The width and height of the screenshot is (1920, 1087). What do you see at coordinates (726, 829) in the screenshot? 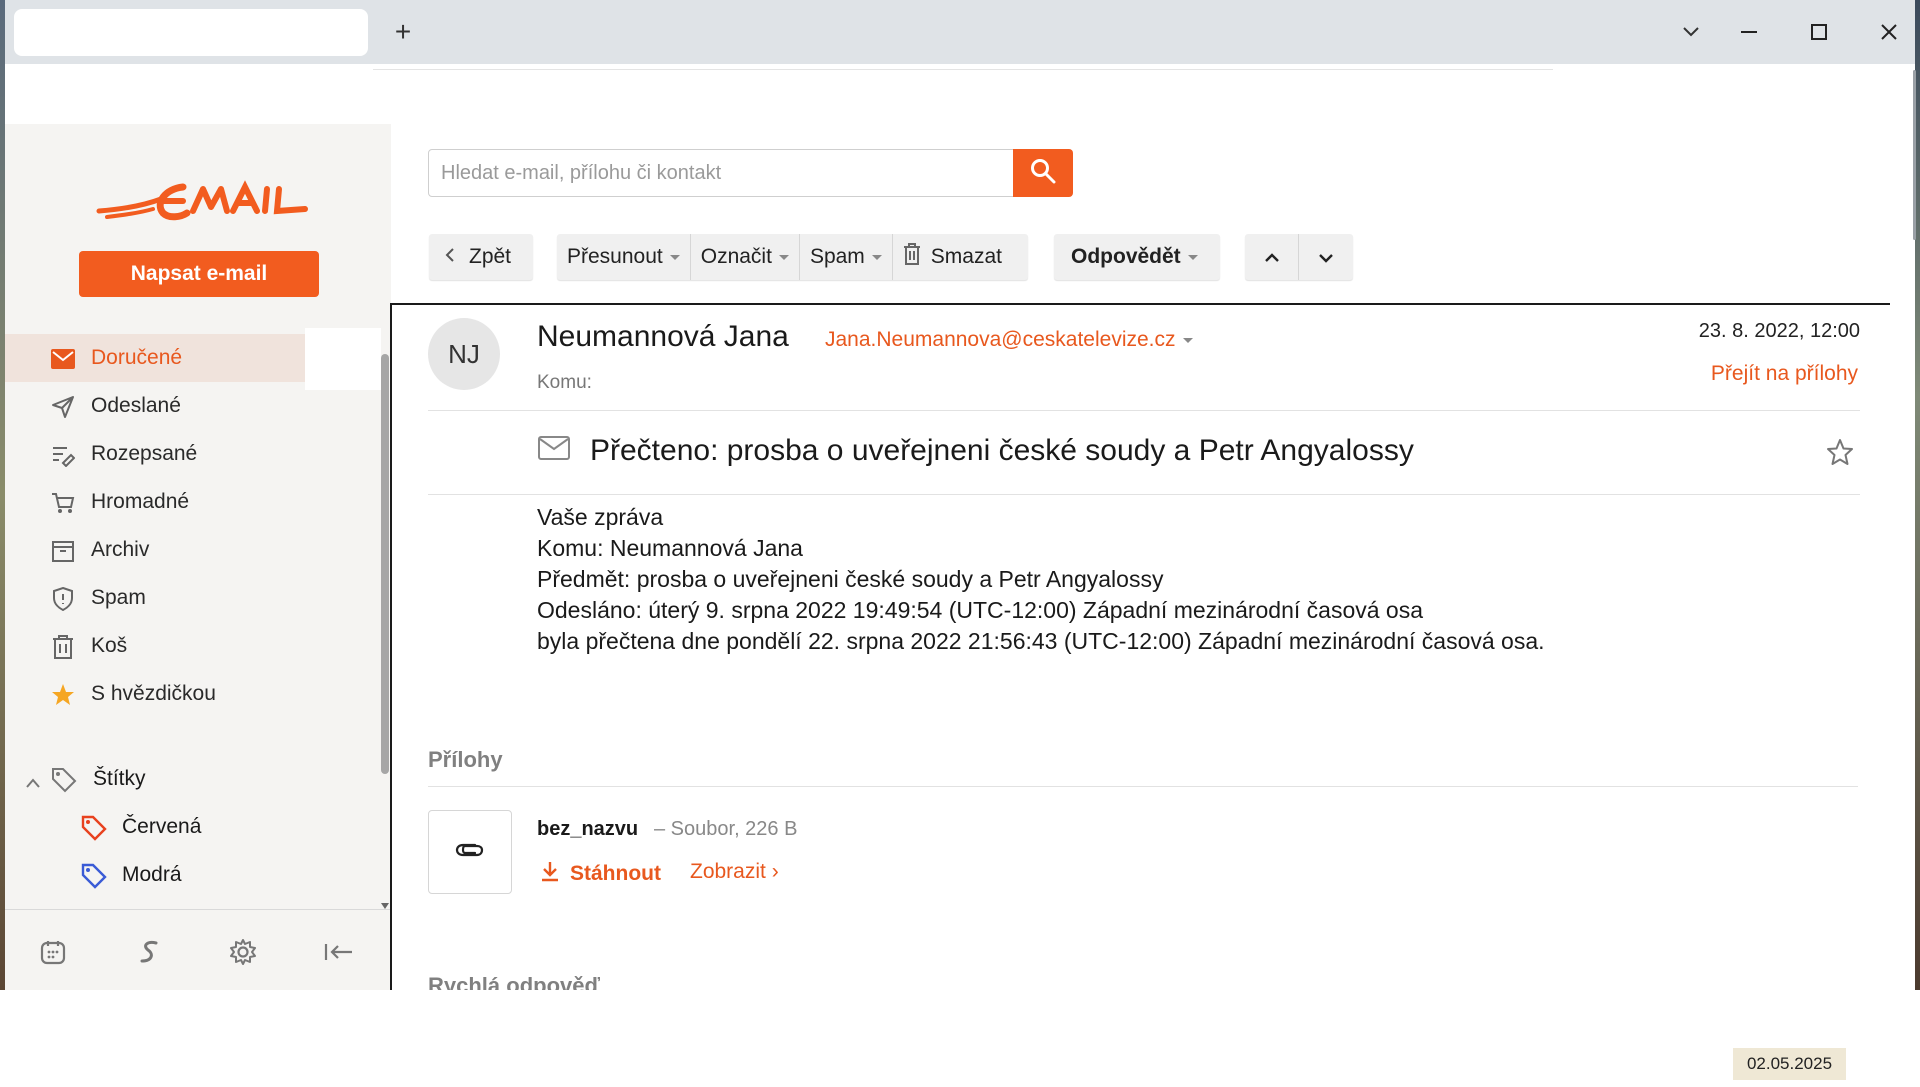
I see `attachment-meta: – Soubor, 226 B` at bounding box center [726, 829].